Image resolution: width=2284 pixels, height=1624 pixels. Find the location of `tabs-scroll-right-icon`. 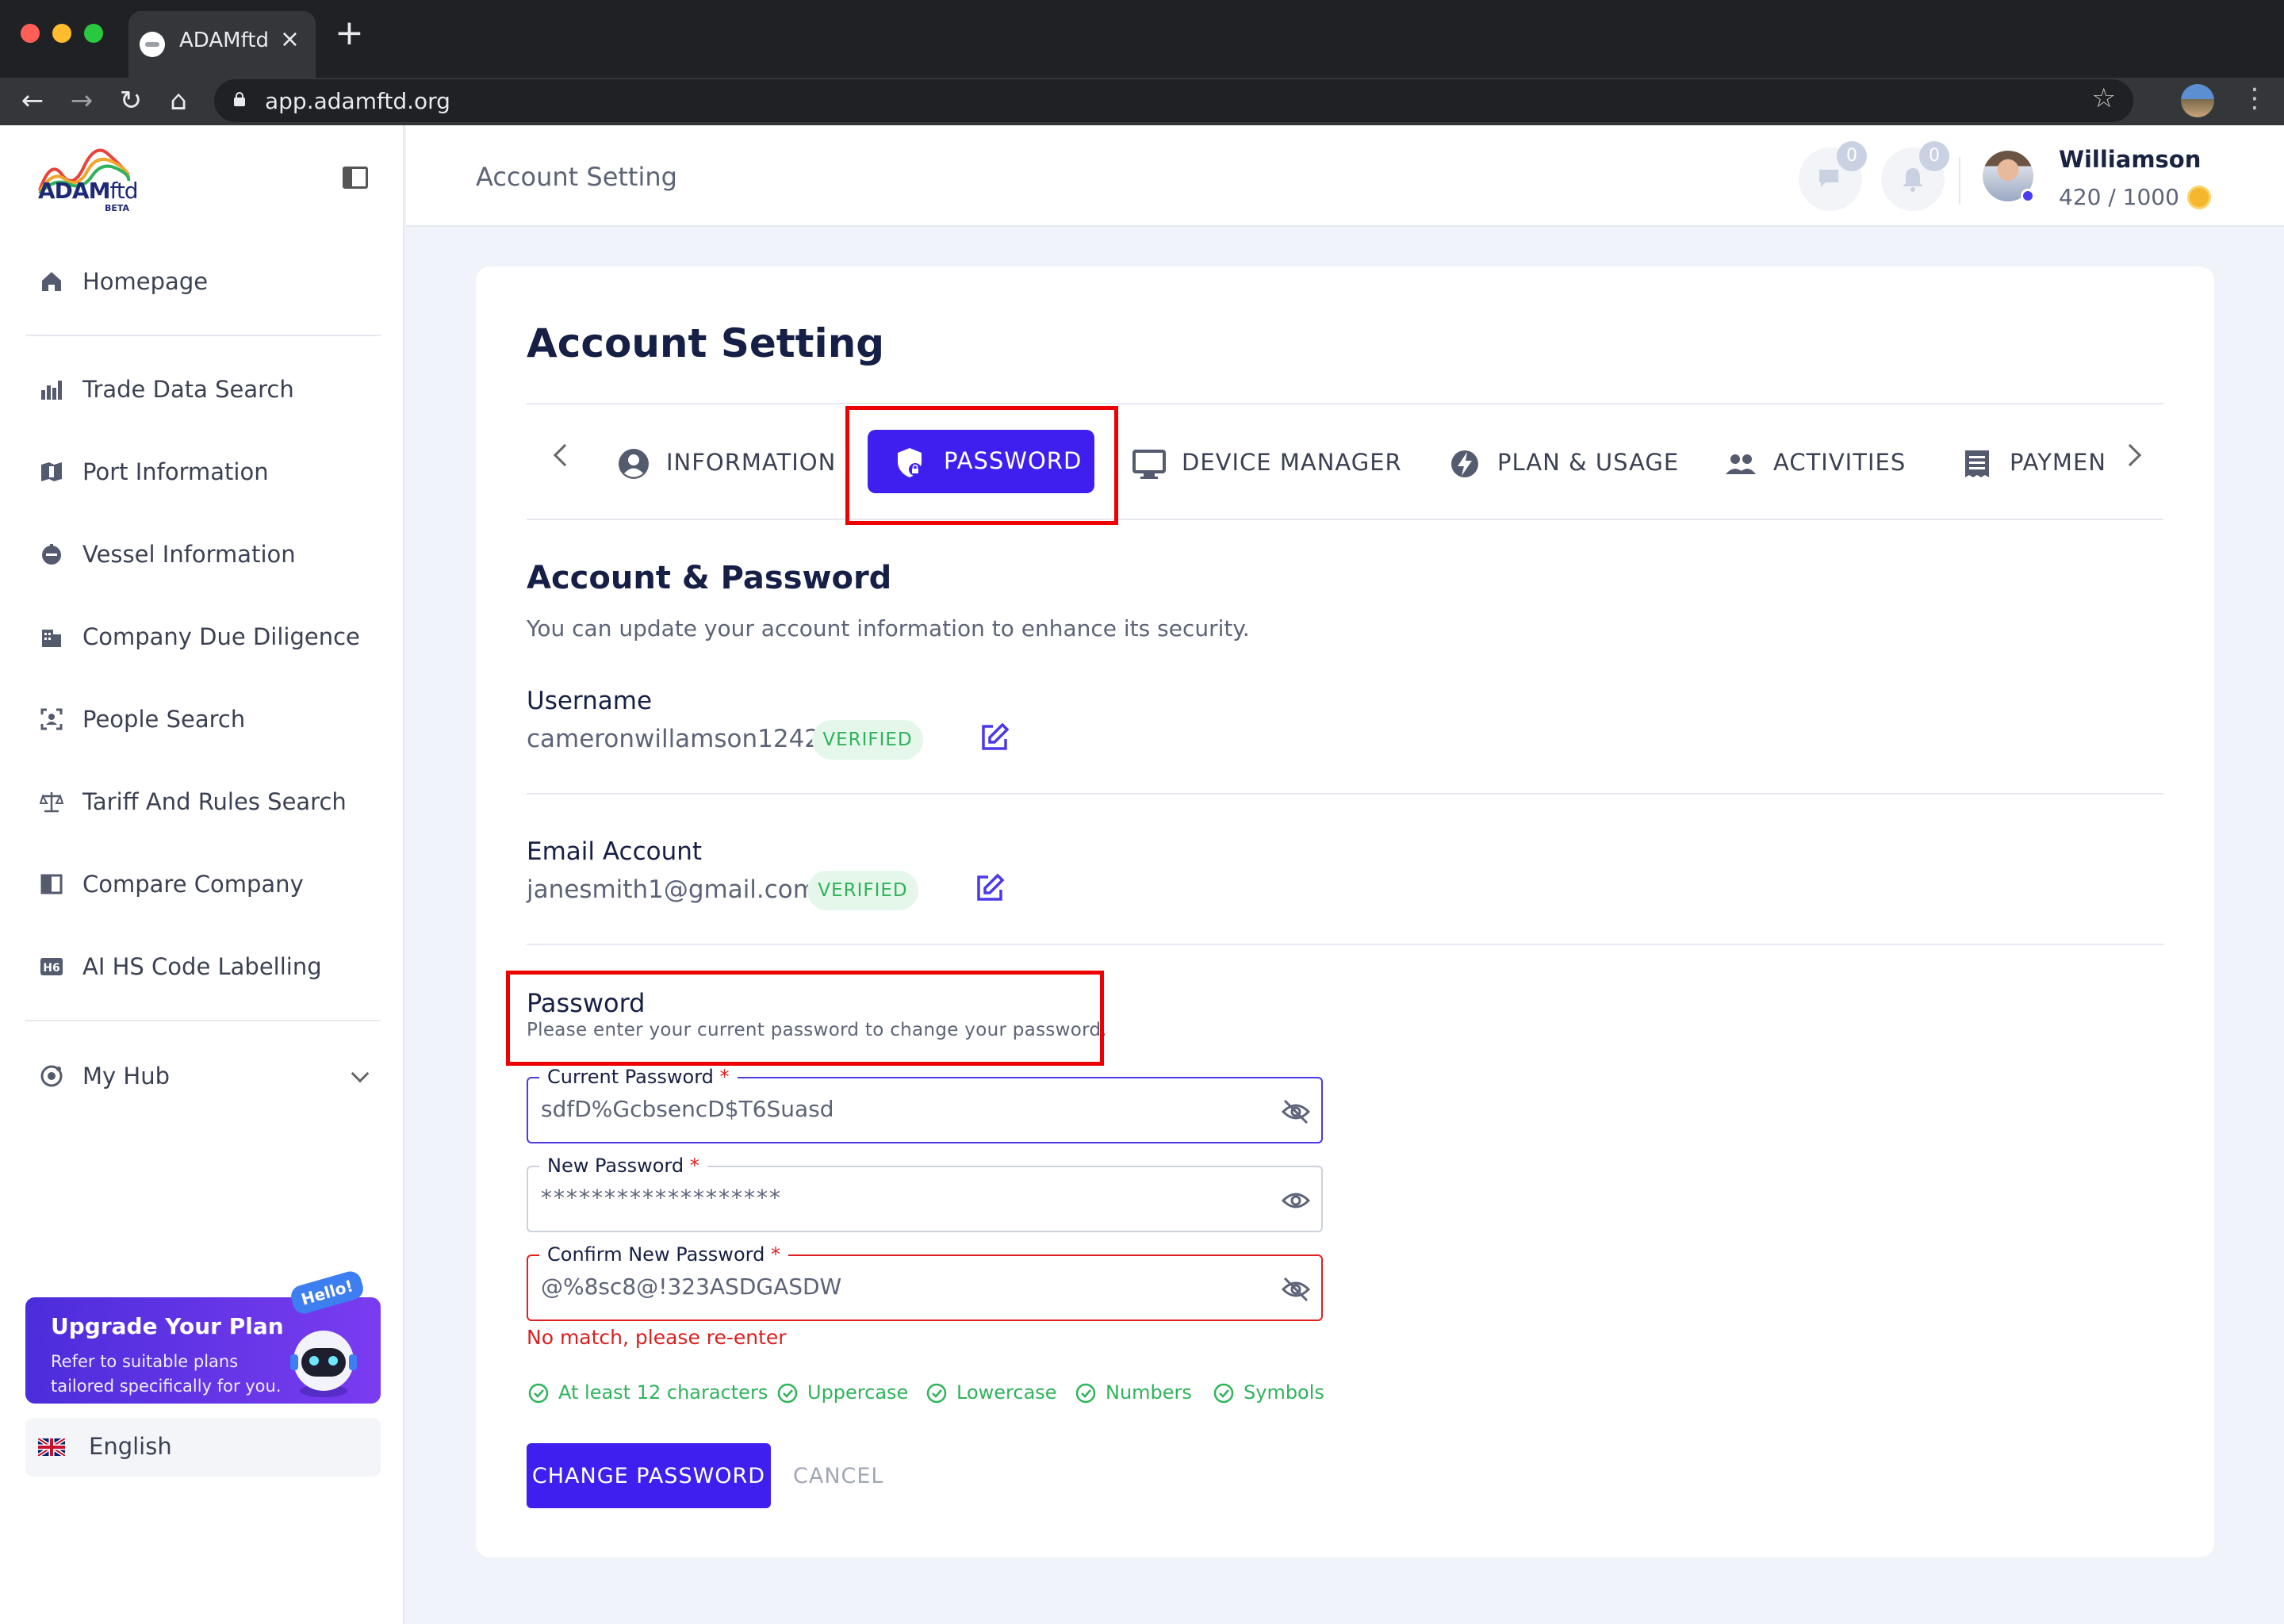

tabs-scroll-right-icon is located at coordinates (2130, 455).